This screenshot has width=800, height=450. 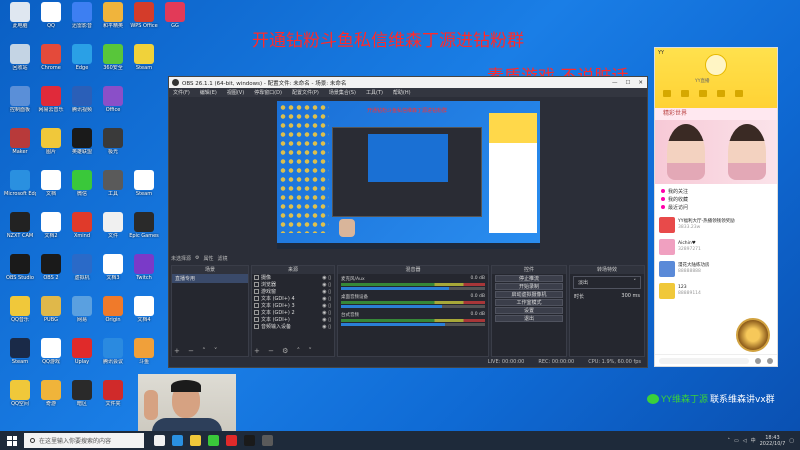 I want to click on sources-controls: + − ⚙ ˄ ˅, so click(x=284, y=351).